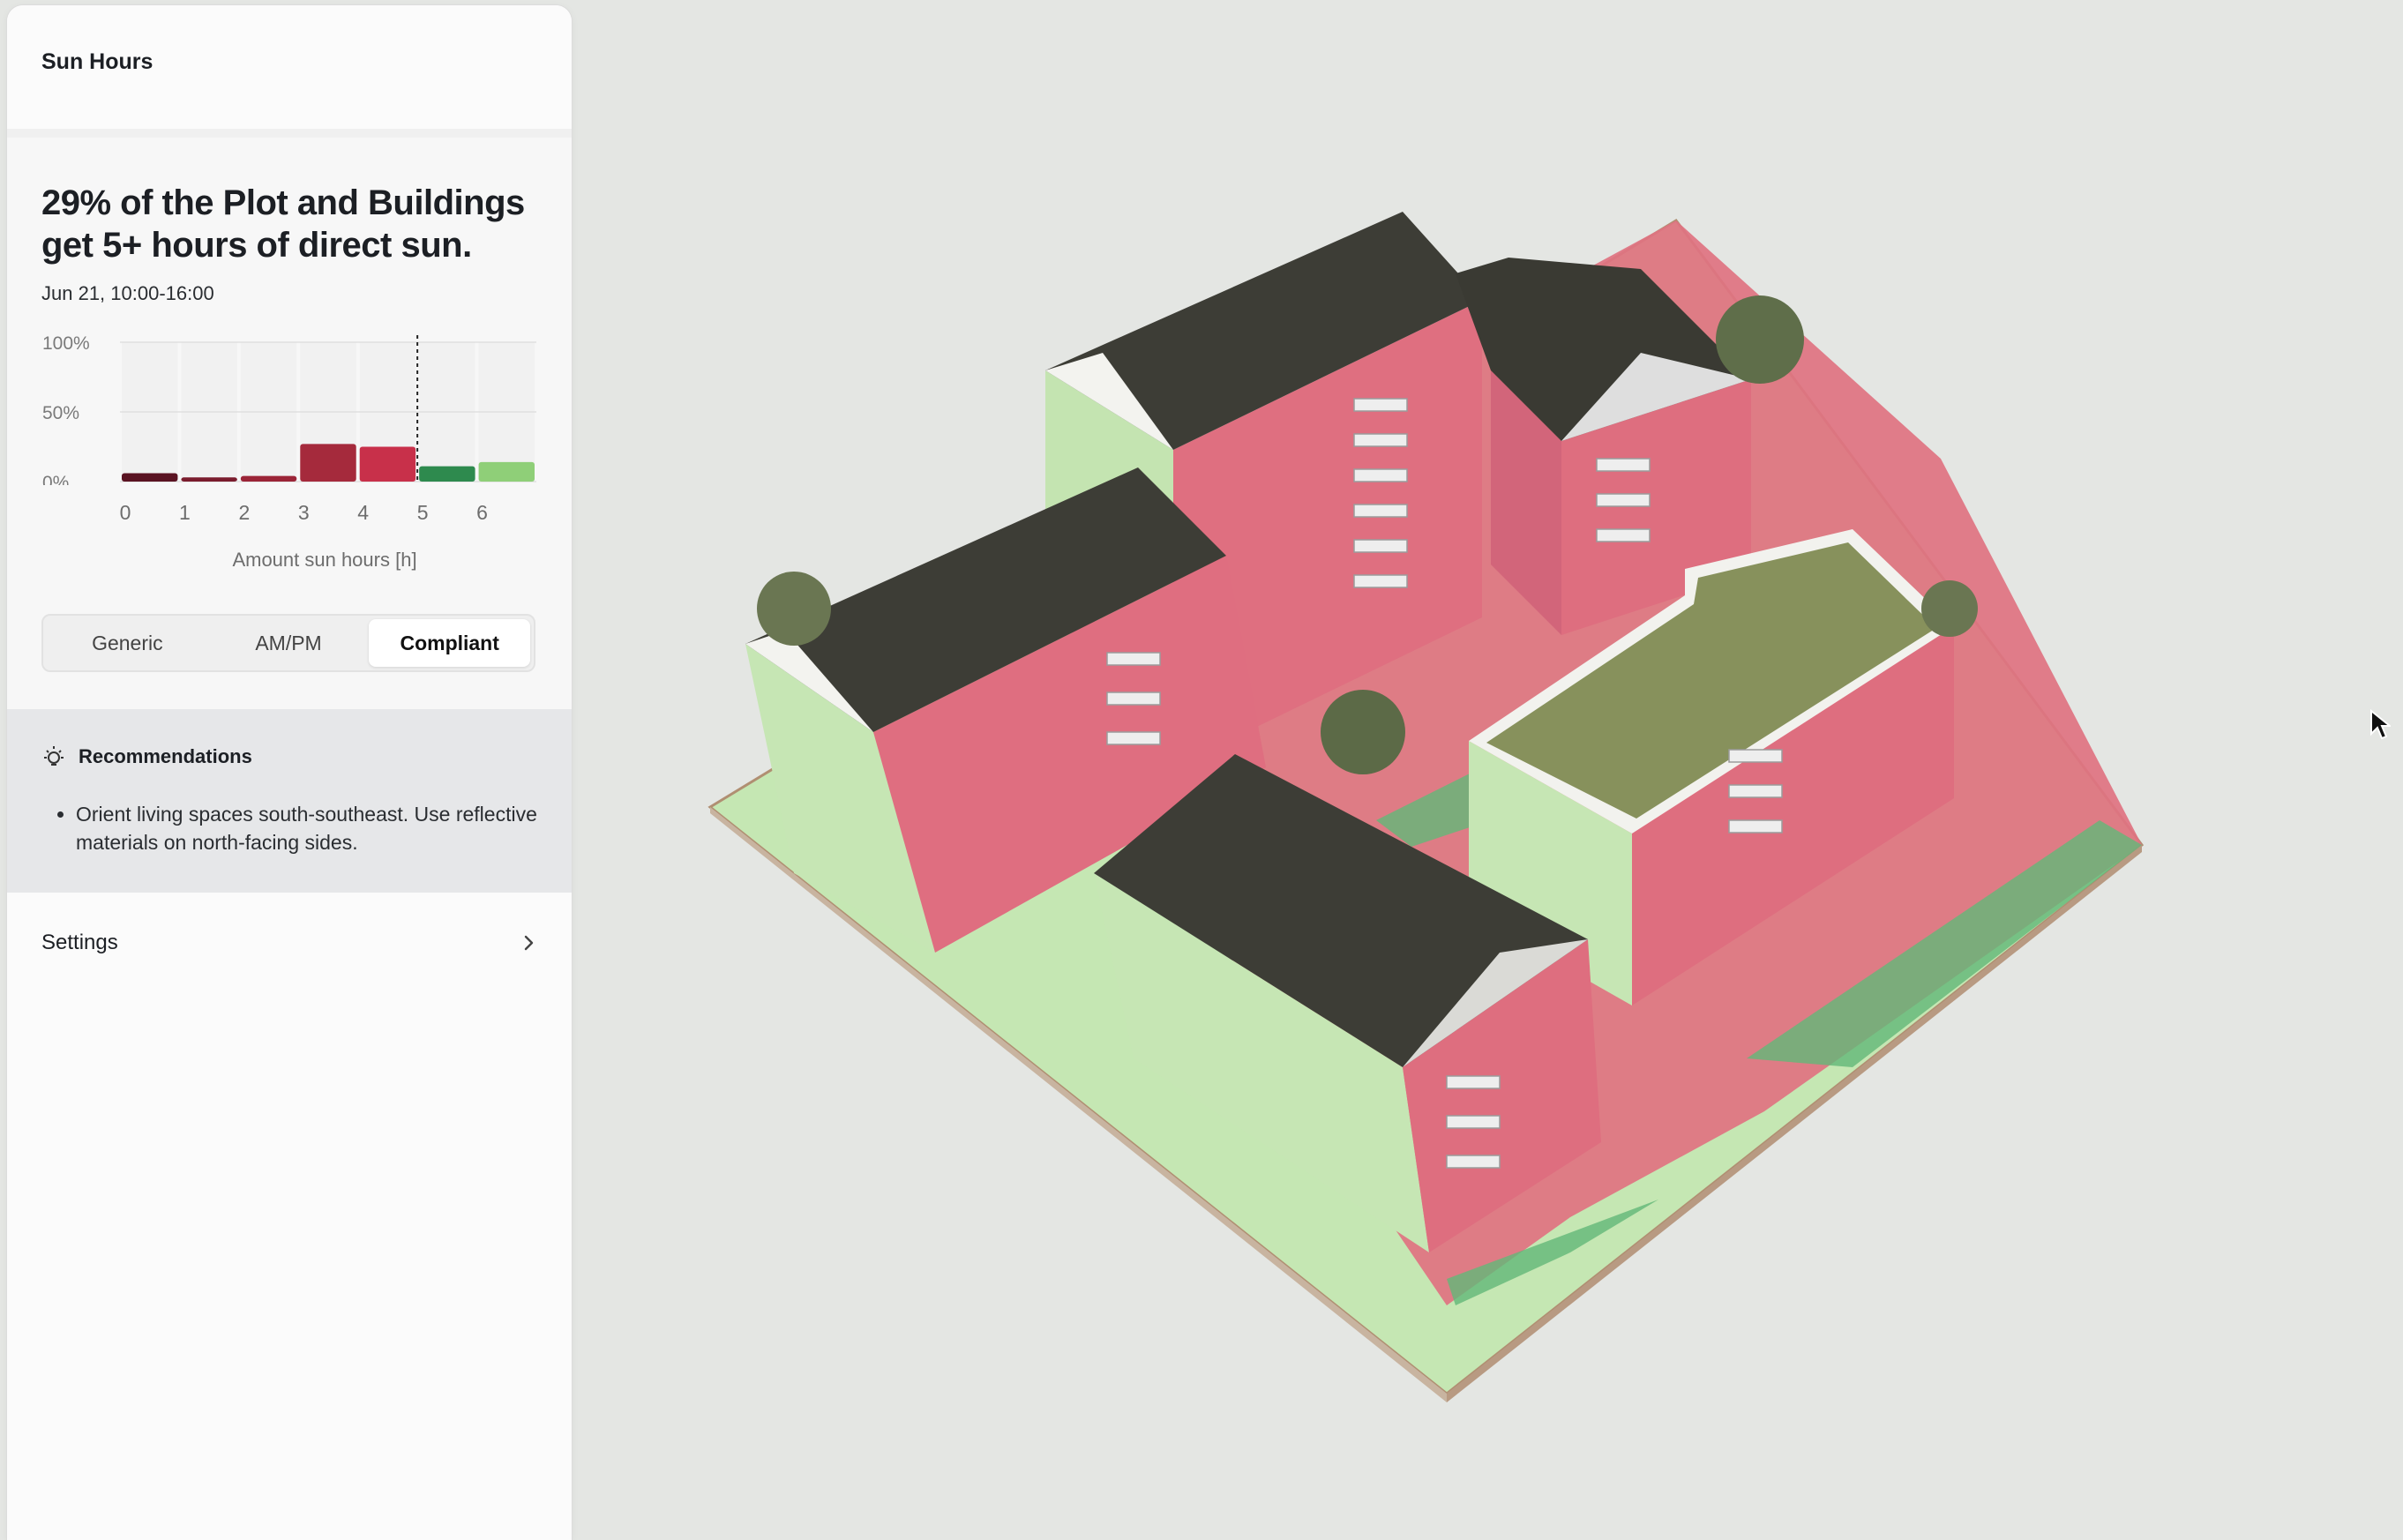 Image resolution: width=2403 pixels, height=1540 pixels. Describe the element at coordinates (125, 512) in the screenshot. I see `histogram-x-tick: 0` at that location.